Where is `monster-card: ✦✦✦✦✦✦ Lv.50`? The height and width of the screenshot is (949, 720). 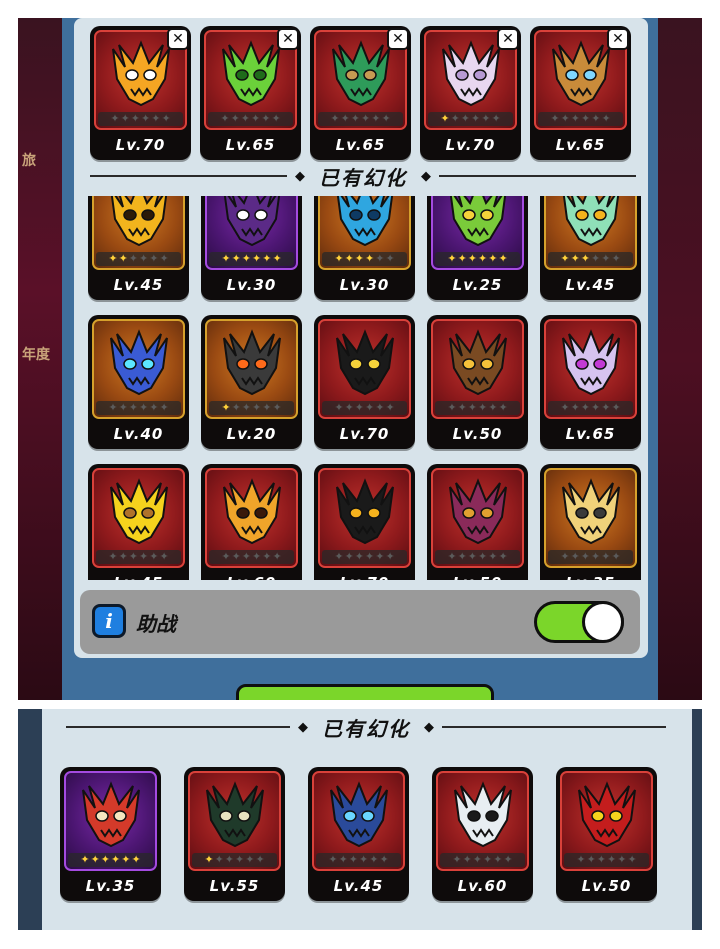 monster-card: ✦✦✦✦✦✦ Lv.50 is located at coordinates (477, 522).